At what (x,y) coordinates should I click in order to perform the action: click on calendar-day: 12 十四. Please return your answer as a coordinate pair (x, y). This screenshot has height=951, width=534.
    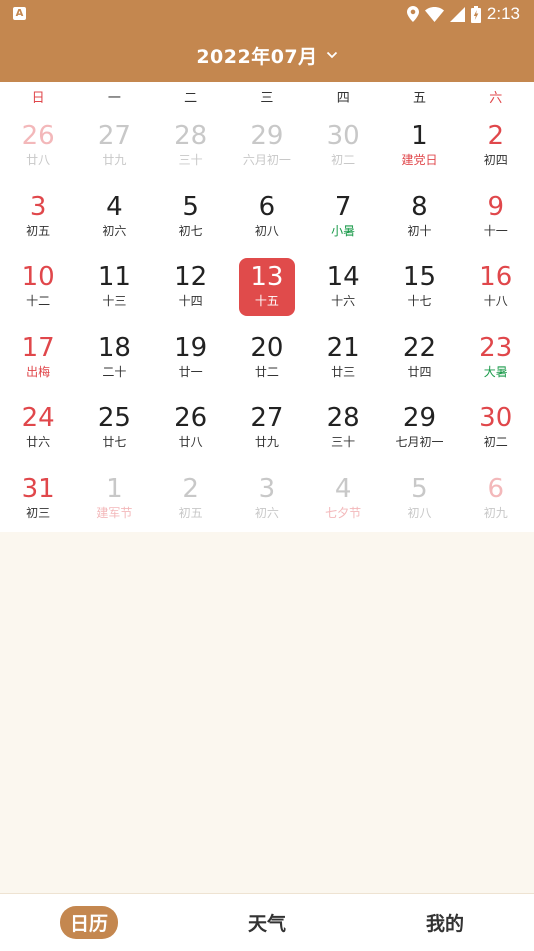
    Looking at the image, I should click on (191, 286).